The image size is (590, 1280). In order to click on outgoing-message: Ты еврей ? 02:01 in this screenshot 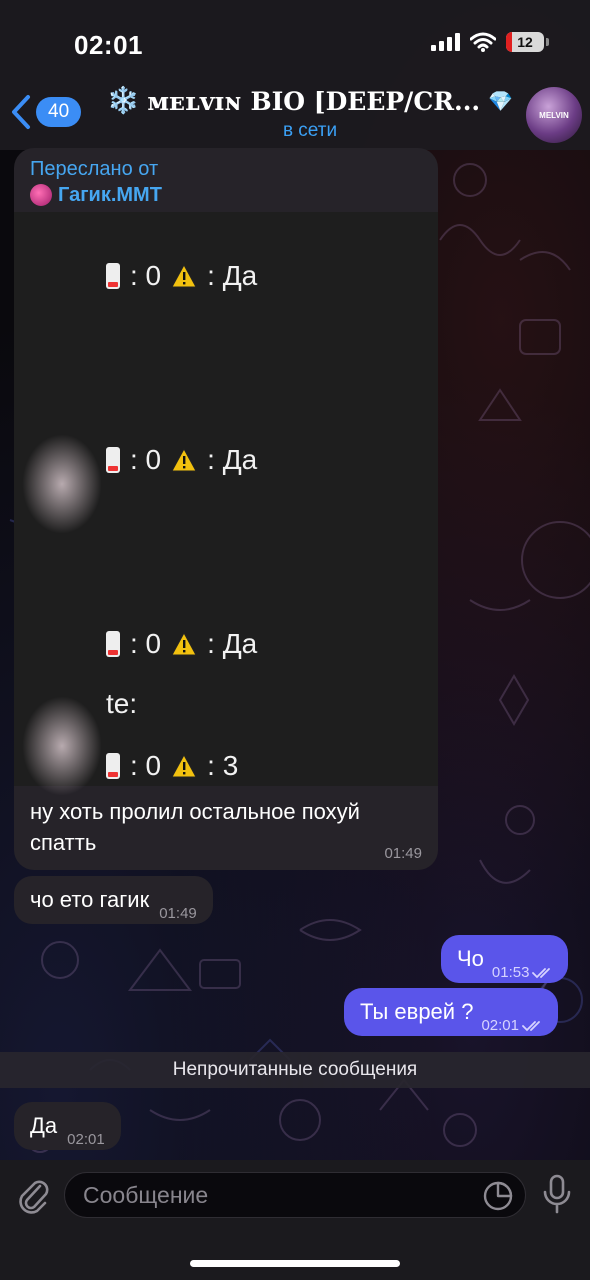, I will do `click(451, 1012)`.